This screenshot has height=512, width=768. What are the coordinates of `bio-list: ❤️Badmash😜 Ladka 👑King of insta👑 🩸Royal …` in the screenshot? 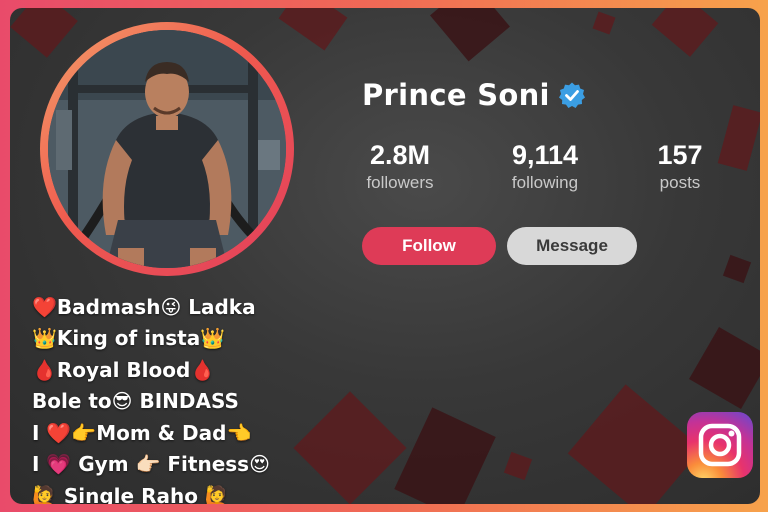 It's located at (151, 397).